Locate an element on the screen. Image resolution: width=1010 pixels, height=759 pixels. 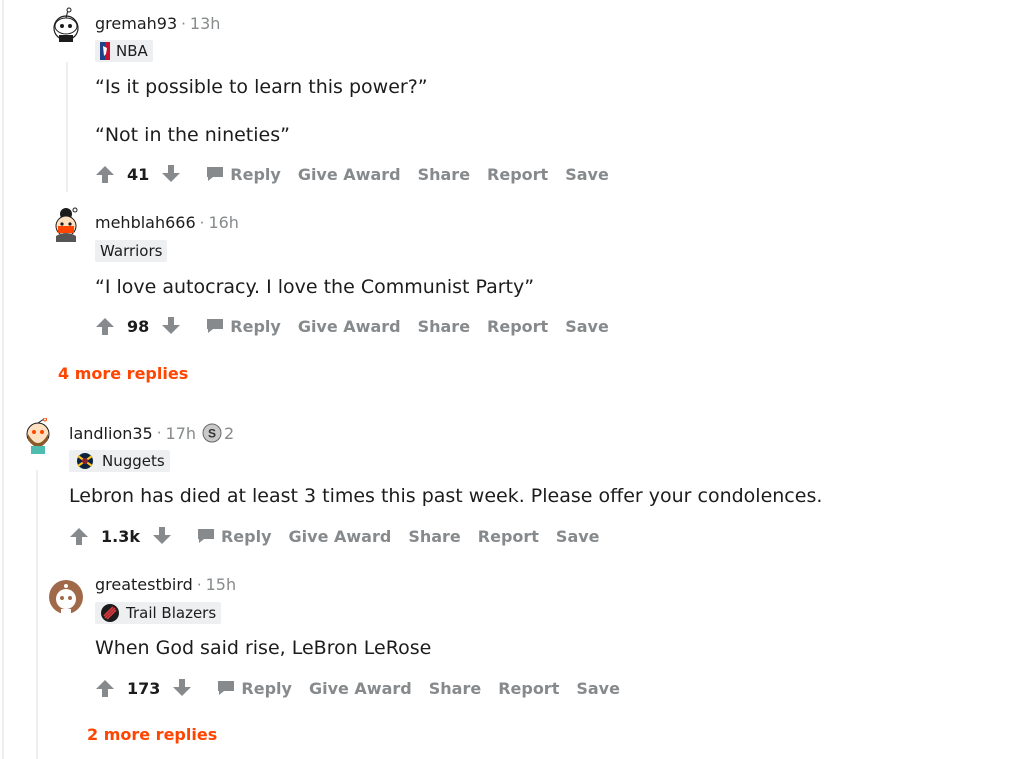
comment-actions: 1.3k Reply Give Award Share Report Save is located at coordinates (334, 536).